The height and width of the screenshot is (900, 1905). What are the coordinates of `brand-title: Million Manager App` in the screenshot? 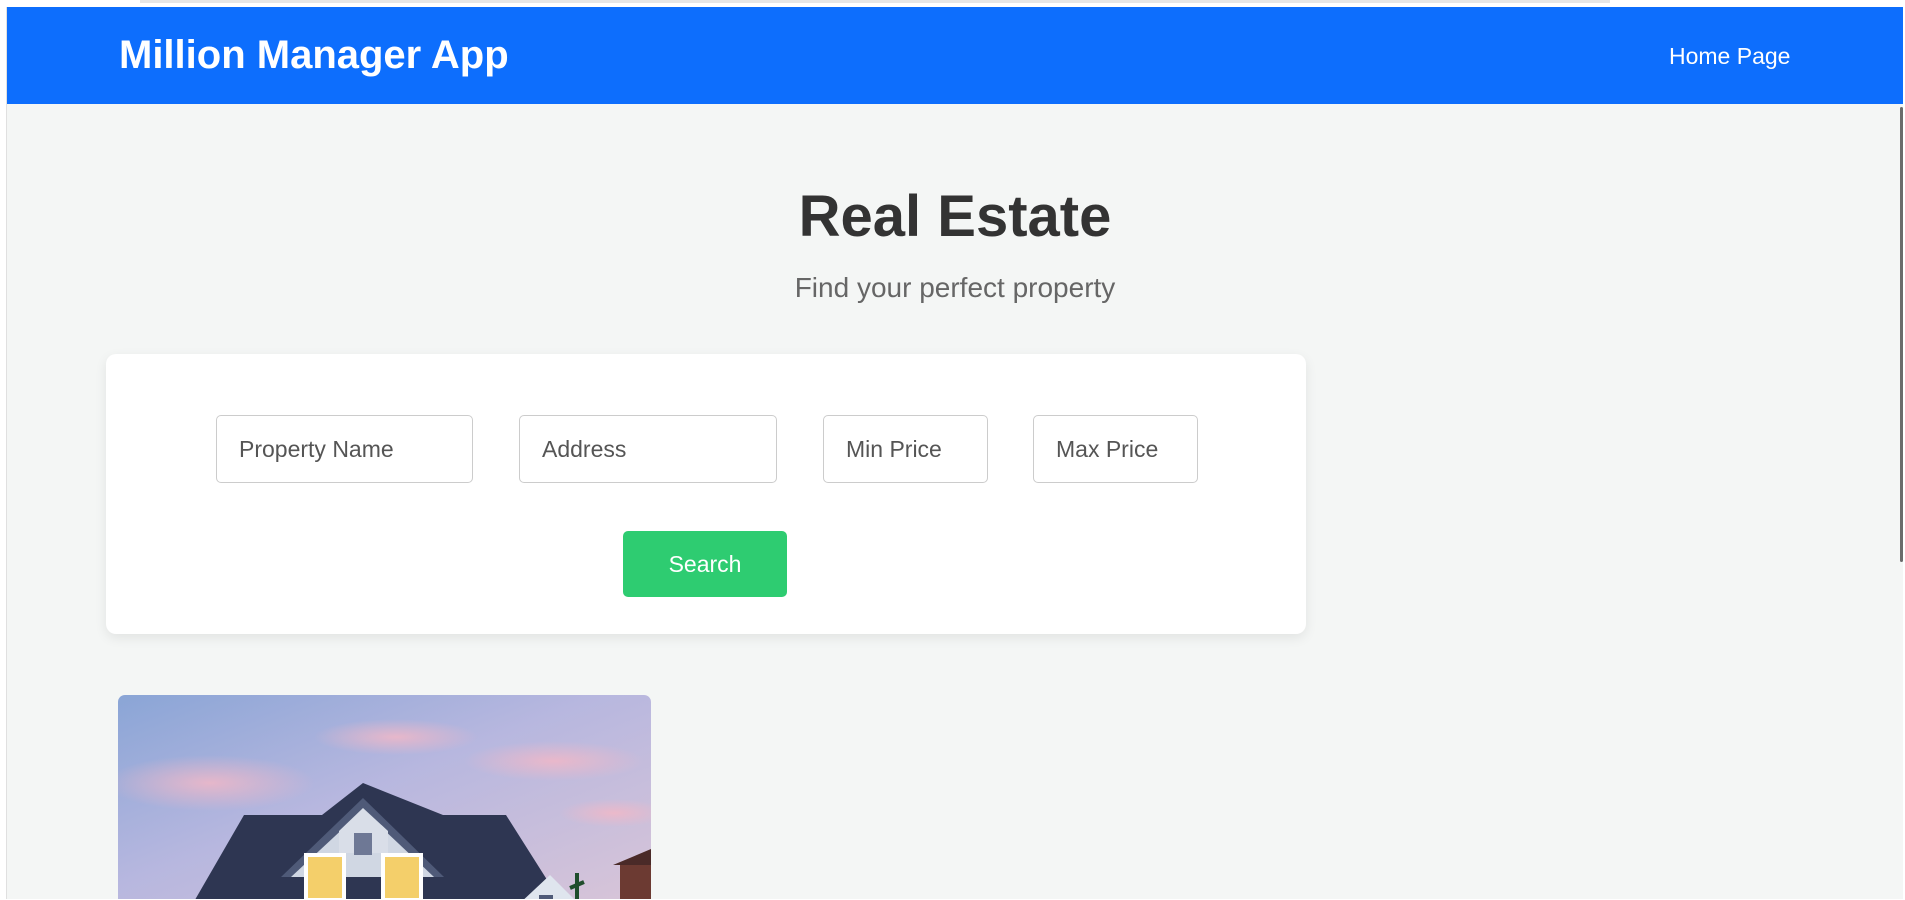 It's located at (314, 55).